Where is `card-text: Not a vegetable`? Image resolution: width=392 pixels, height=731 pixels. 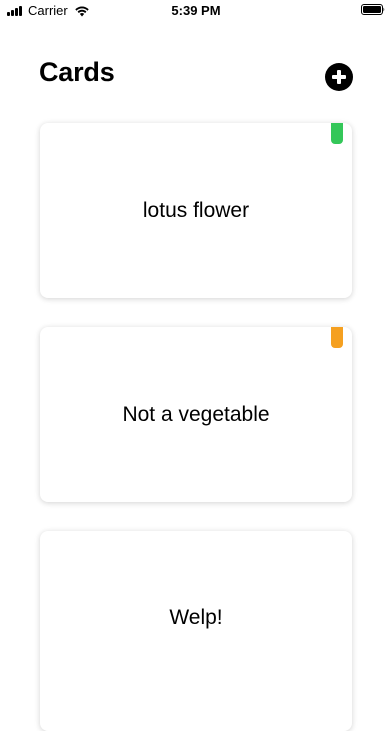 card-text: Not a vegetable is located at coordinates (196, 414).